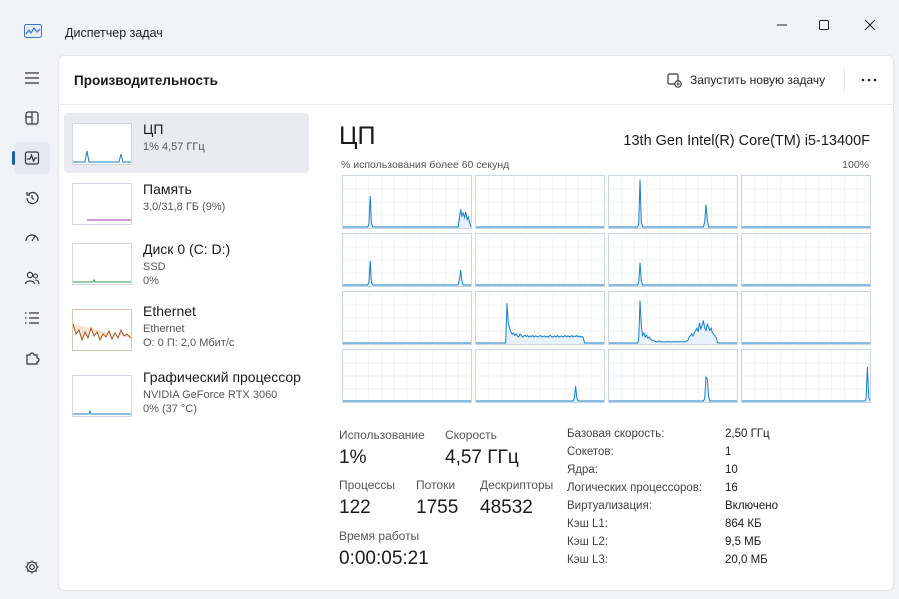  I want to click on users-icon, so click(32, 278).